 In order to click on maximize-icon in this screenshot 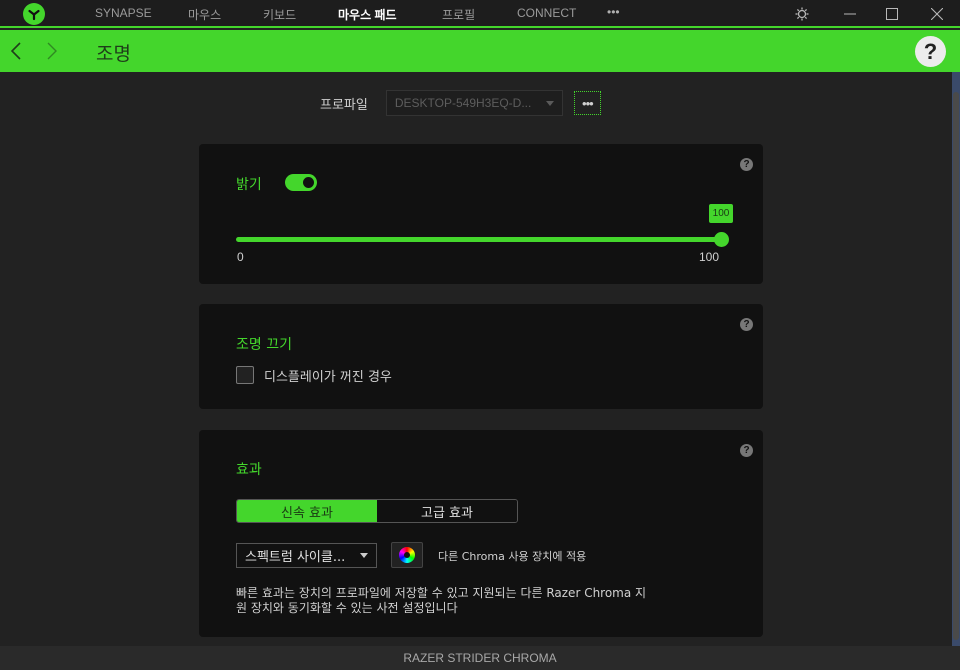, I will do `click(892, 14)`.